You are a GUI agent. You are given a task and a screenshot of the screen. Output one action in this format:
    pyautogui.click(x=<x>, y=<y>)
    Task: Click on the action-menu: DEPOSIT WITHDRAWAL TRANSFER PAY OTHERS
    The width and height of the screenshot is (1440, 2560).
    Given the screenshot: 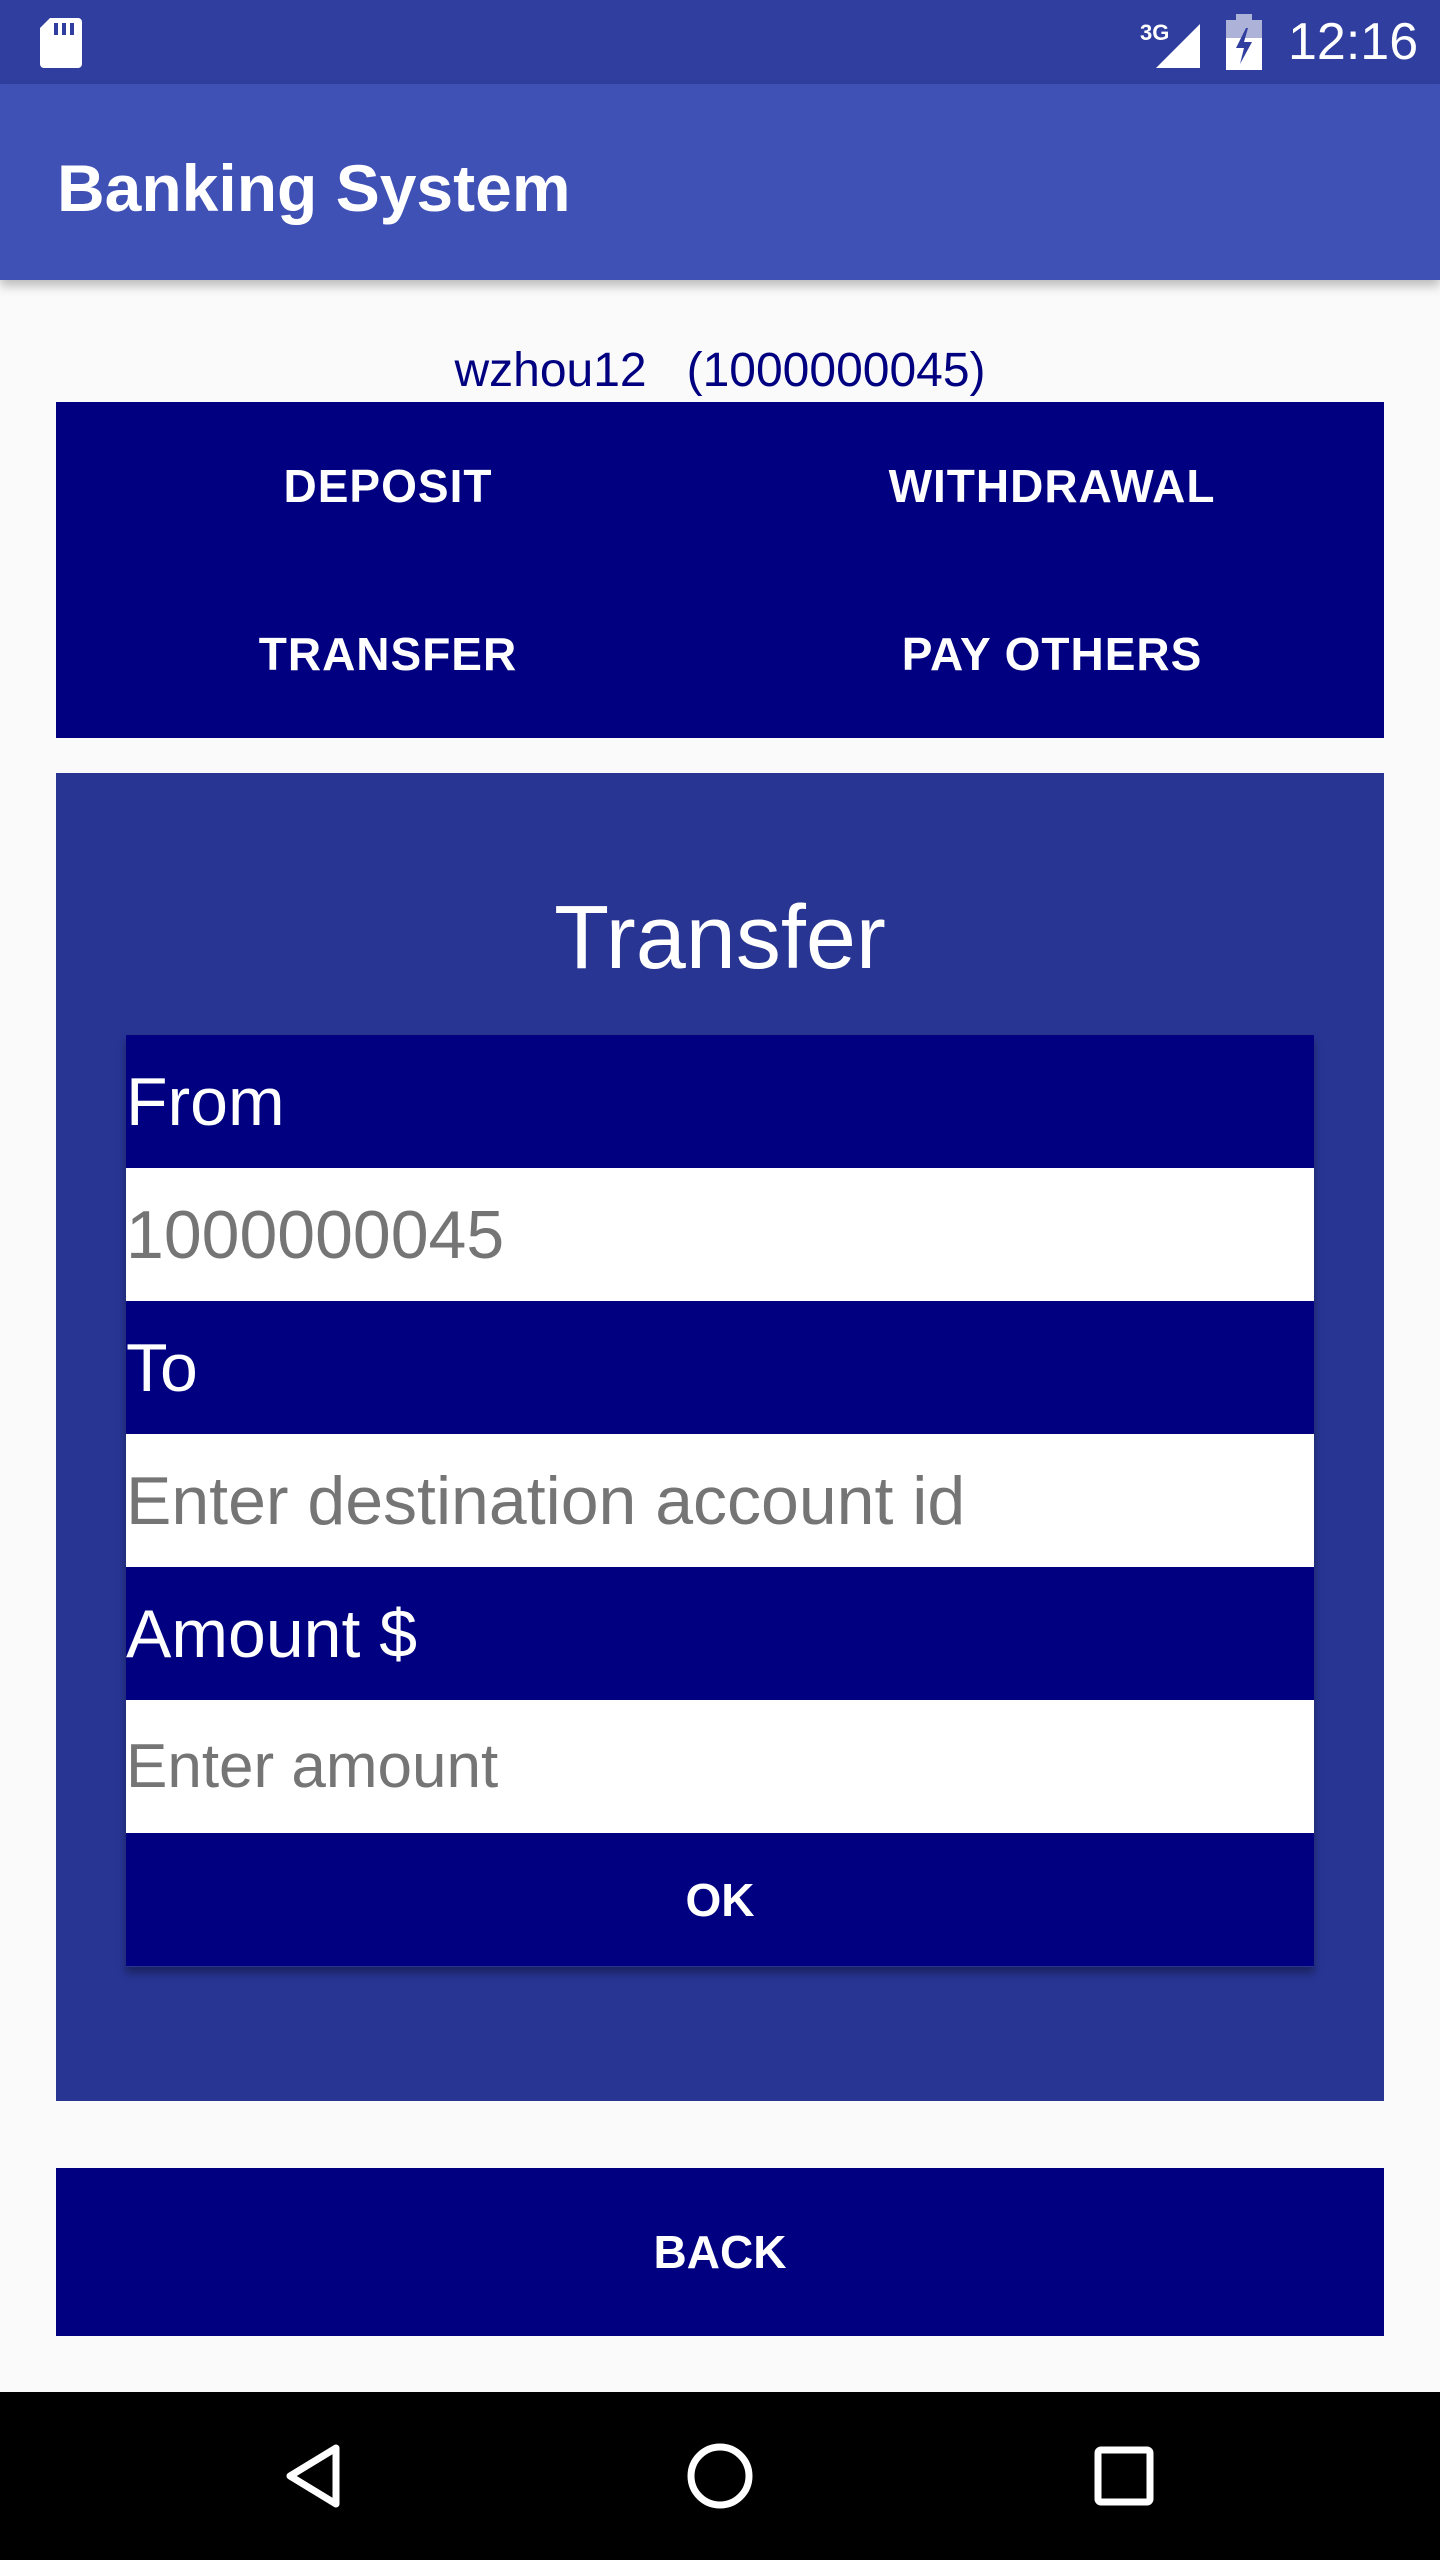 What is the action you would take?
    pyautogui.click(x=720, y=570)
    